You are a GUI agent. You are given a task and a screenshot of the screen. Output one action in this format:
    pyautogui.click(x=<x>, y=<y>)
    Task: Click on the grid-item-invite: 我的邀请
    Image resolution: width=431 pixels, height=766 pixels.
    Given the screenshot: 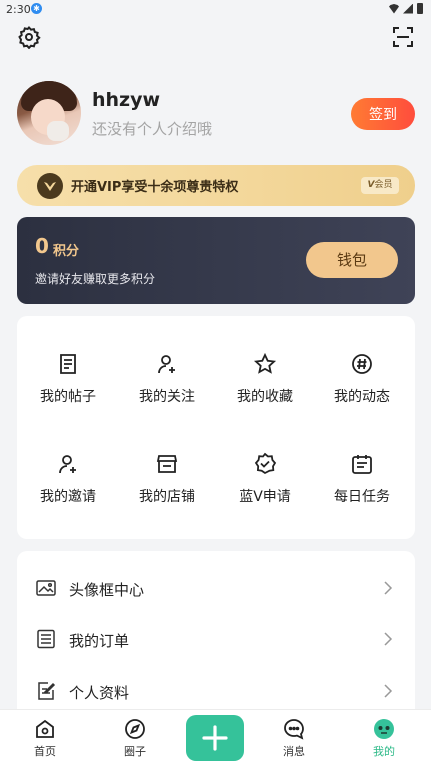 What is the action you would take?
    pyautogui.click(x=68, y=492)
    